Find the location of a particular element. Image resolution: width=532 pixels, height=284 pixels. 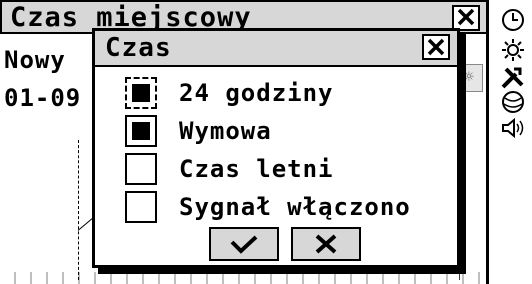

clock-button is located at coordinates (513, 19).